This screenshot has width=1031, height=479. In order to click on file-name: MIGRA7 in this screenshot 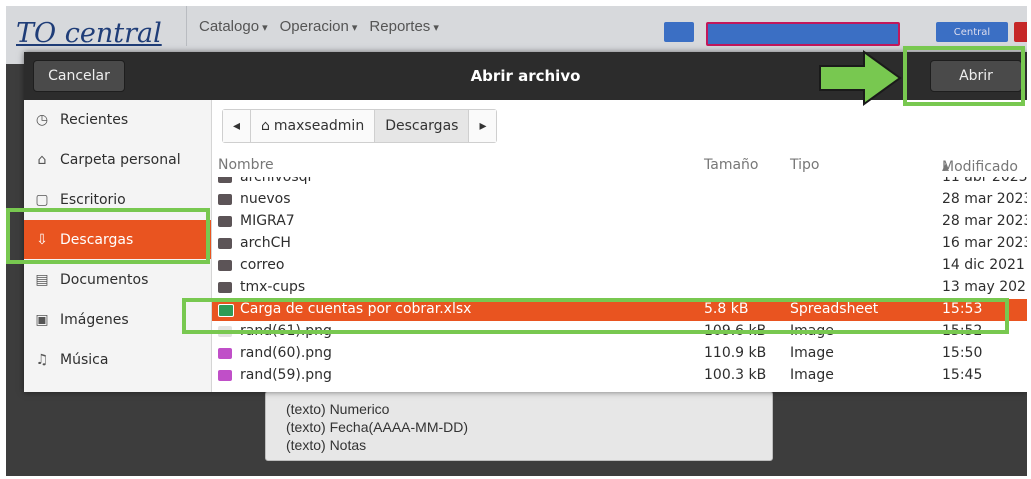, I will do `click(267, 221)`.